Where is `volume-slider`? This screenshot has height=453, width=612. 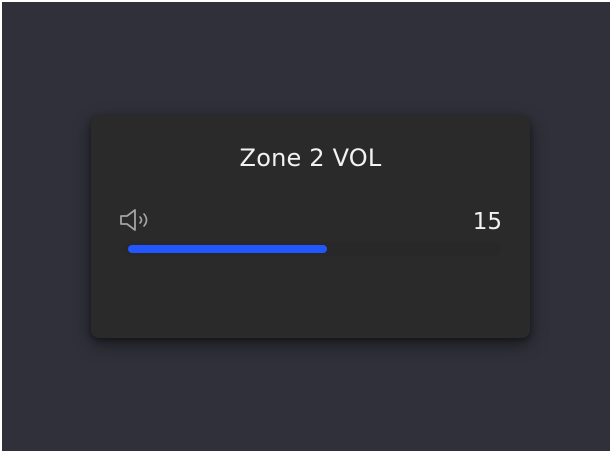 volume-slider is located at coordinates (312, 249).